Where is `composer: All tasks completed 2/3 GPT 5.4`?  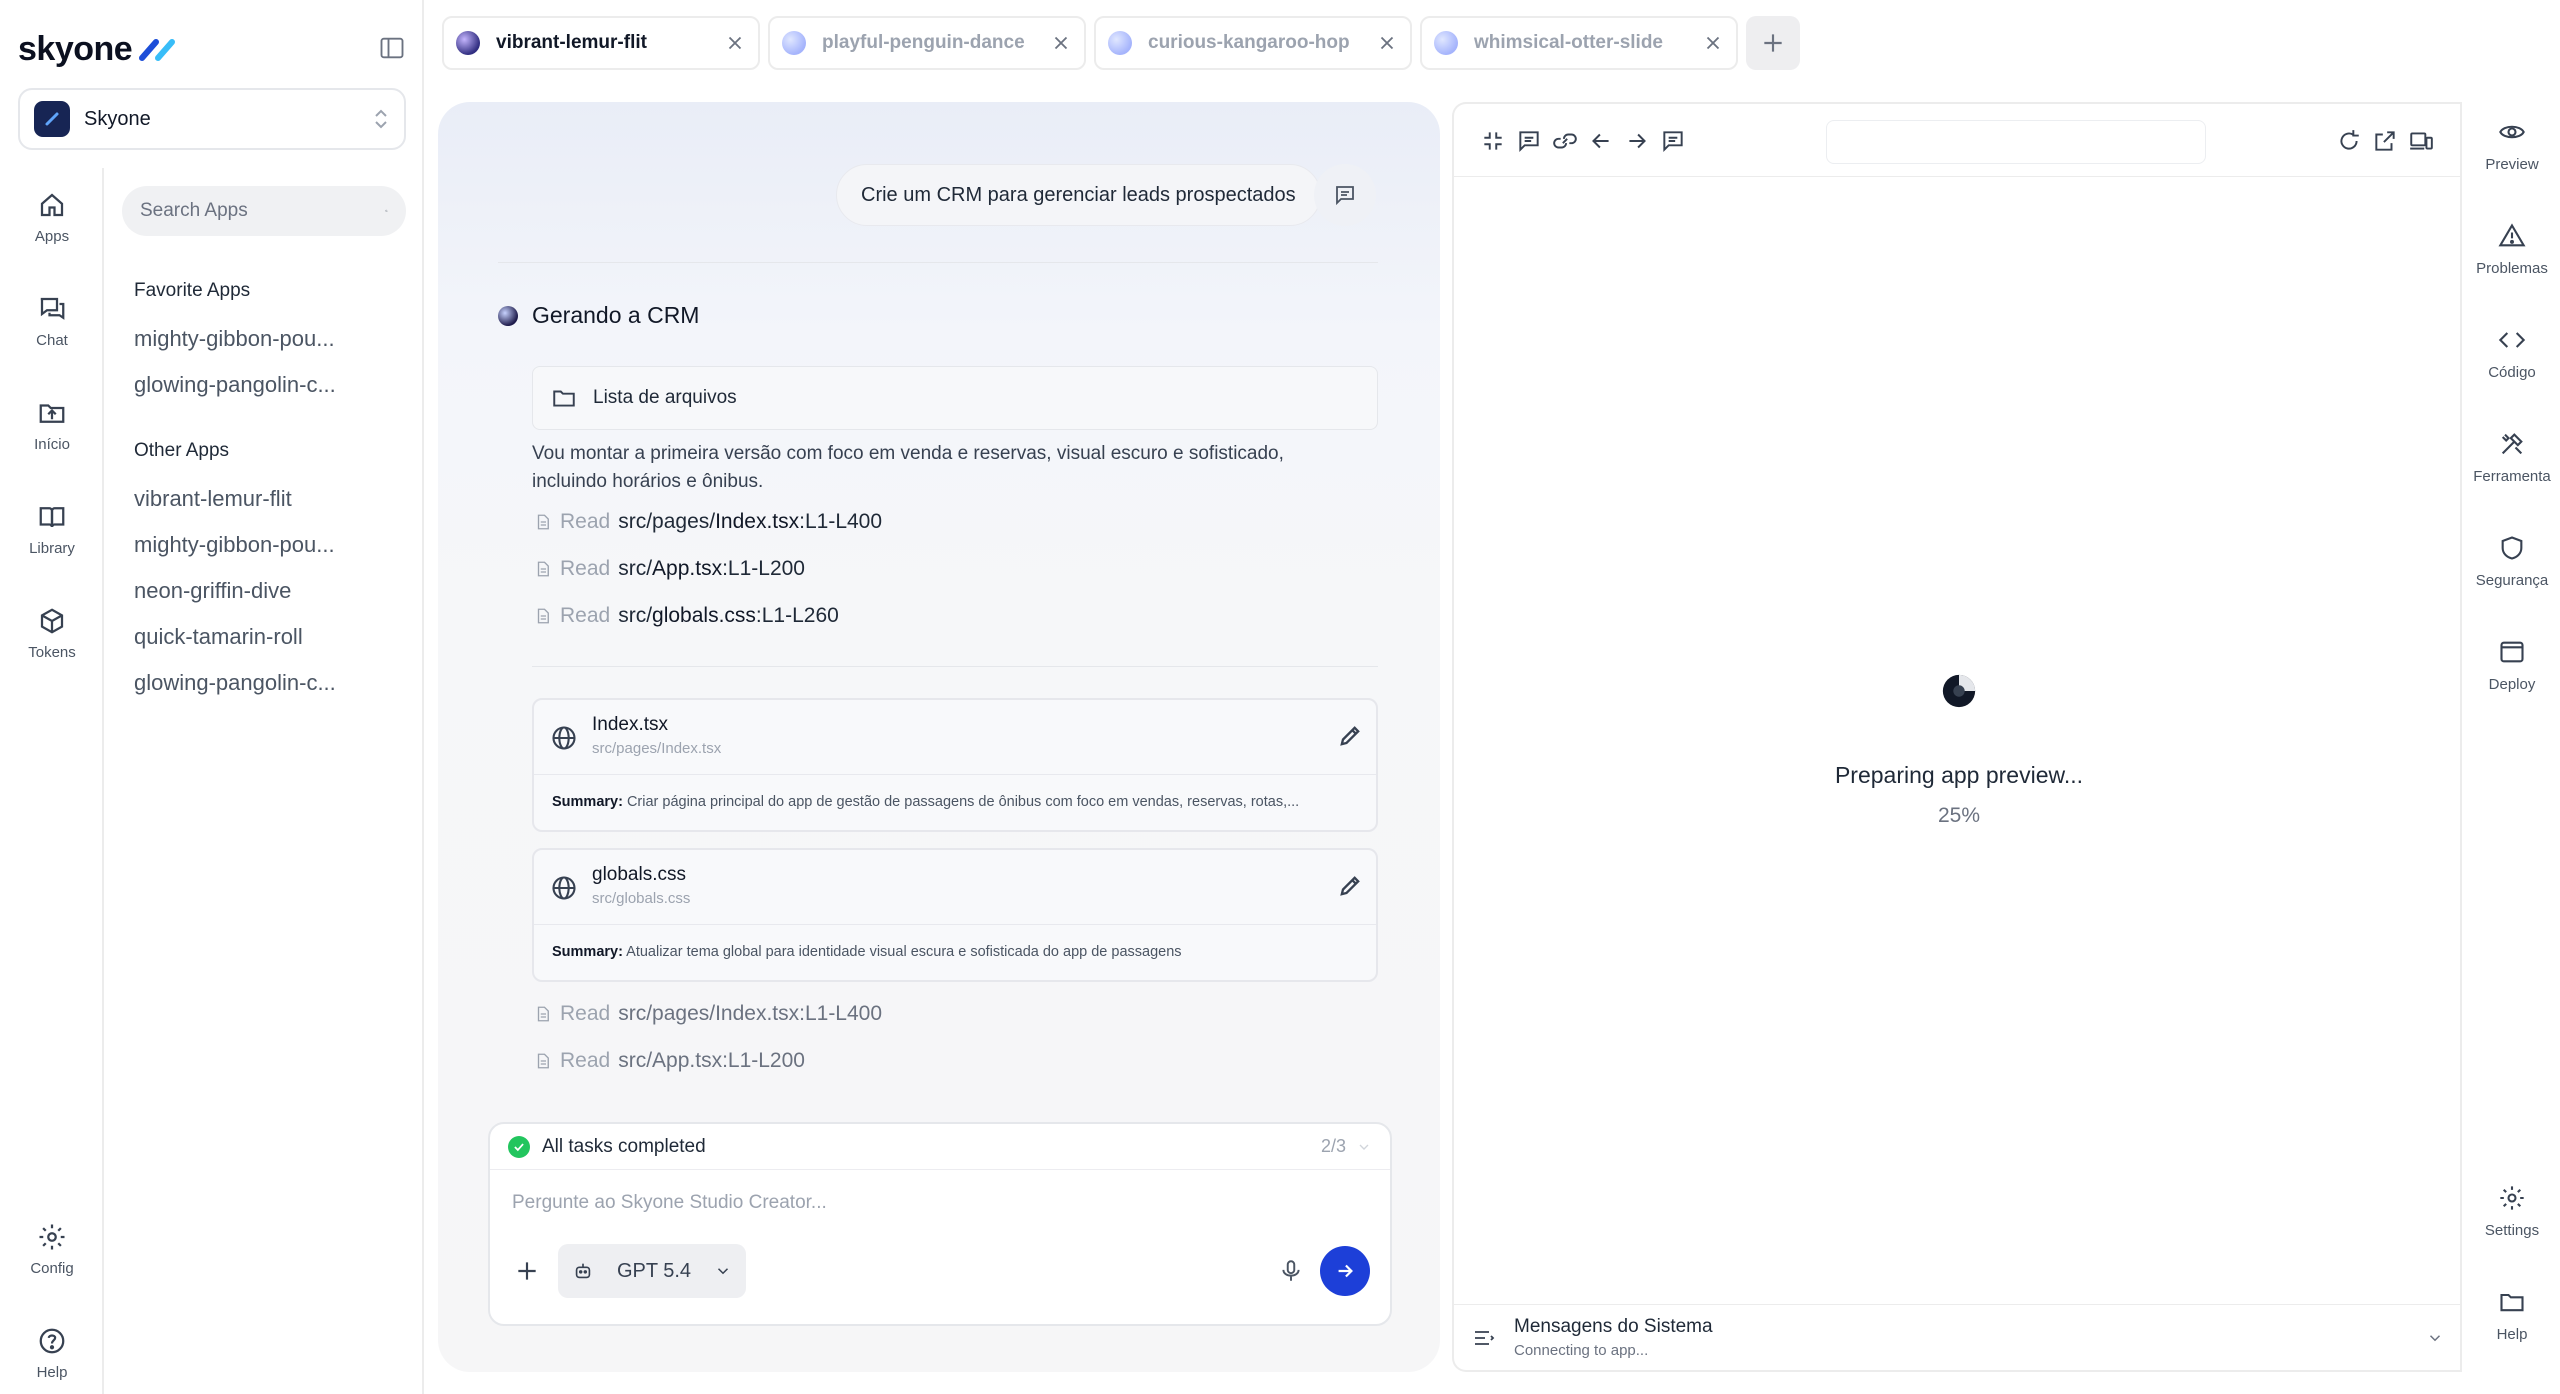
composer: All tasks completed 2/3 GPT 5.4 is located at coordinates (940, 1224).